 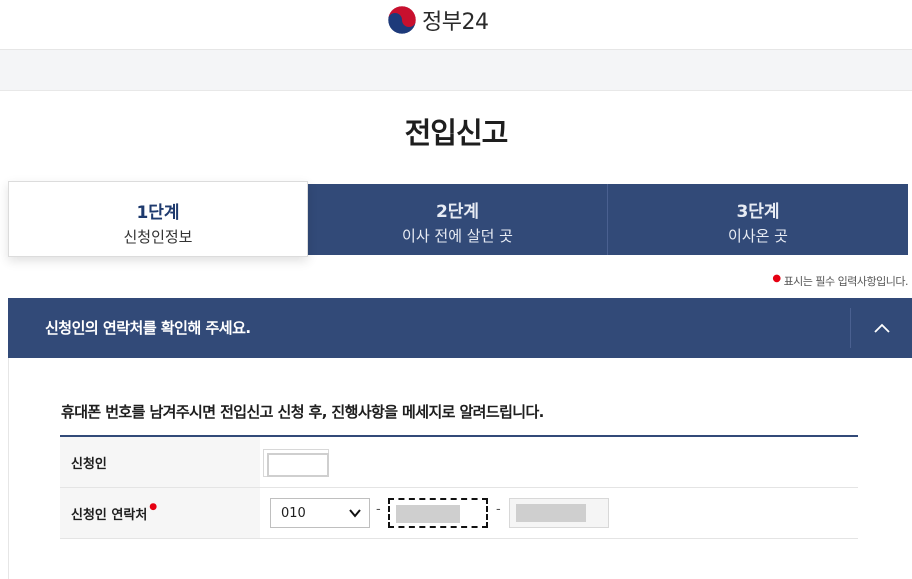 What do you see at coordinates (498, 509) in the screenshot?
I see `phone-dash-2: -` at bounding box center [498, 509].